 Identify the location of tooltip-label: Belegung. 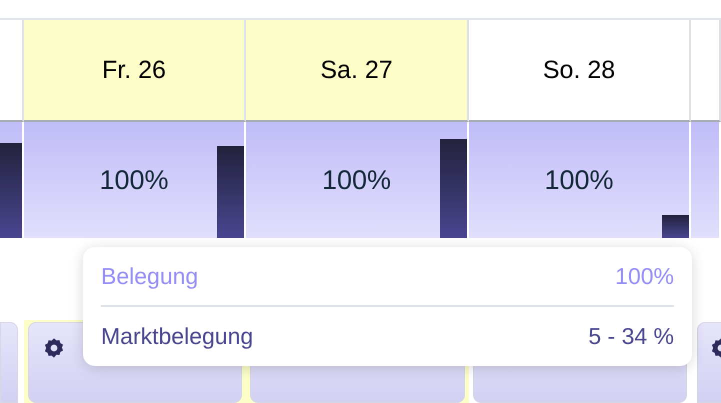
(149, 276).